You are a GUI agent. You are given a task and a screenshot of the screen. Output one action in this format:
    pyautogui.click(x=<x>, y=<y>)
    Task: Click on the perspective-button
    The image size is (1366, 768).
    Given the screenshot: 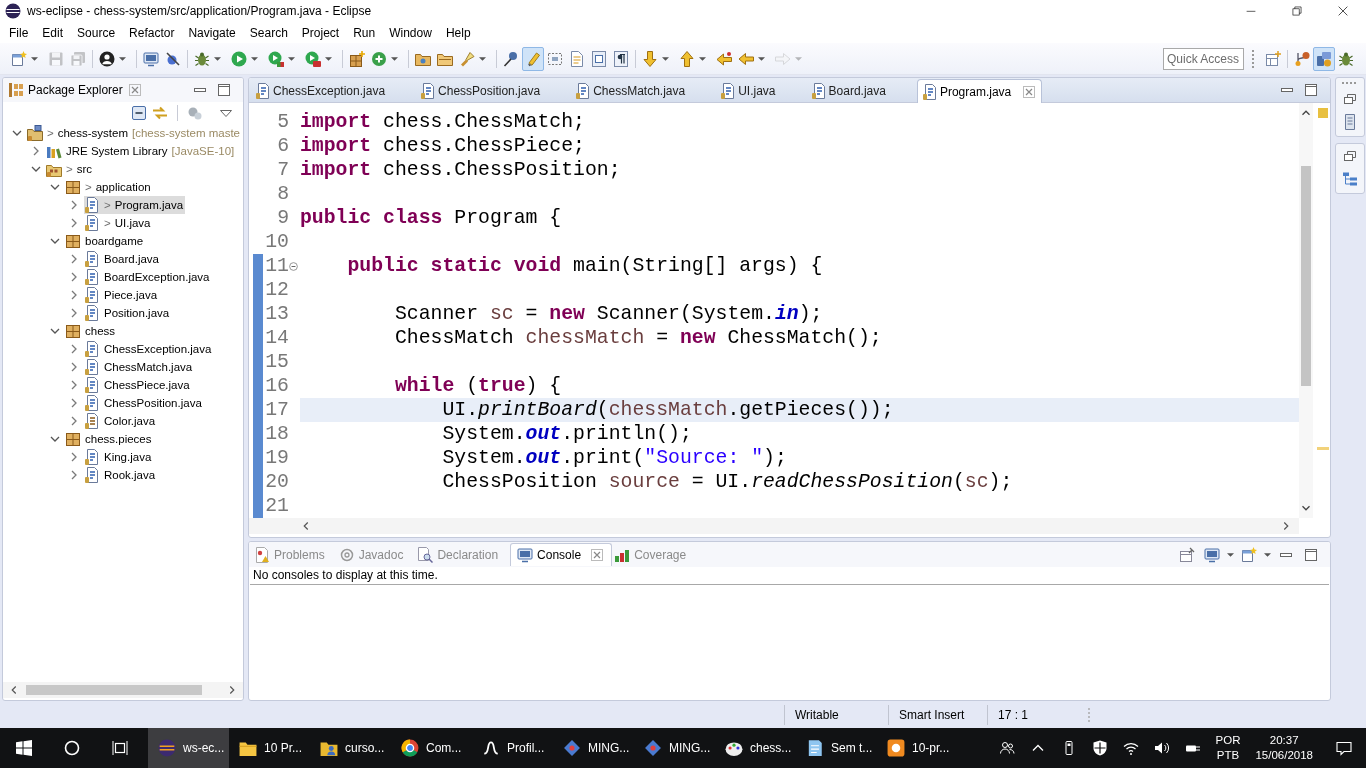 What is the action you would take?
    pyautogui.click(x=1324, y=58)
    